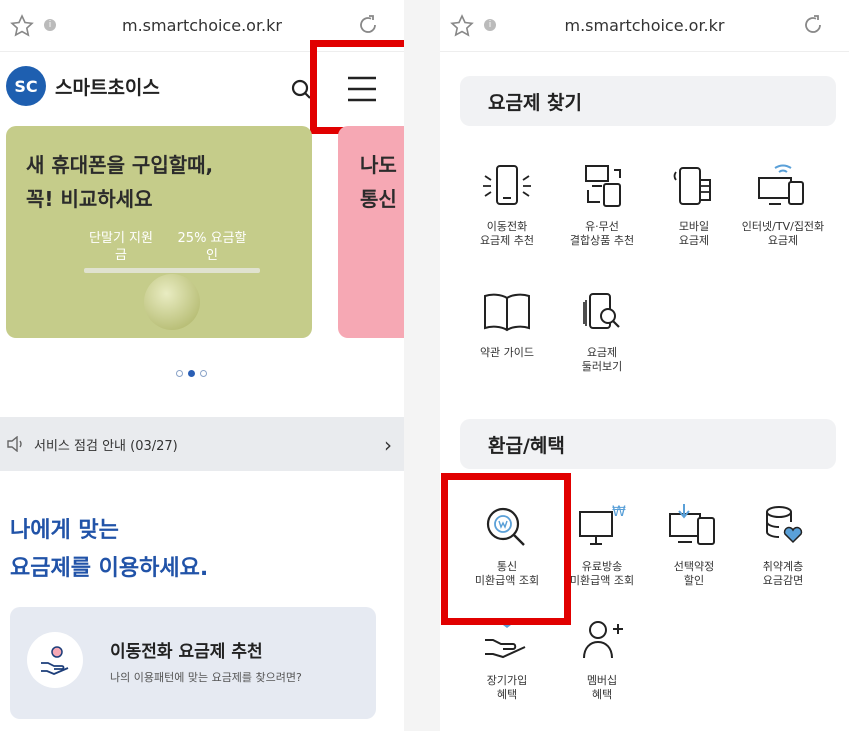 The height and width of the screenshot is (731, 849). What do you see at coordinates (120, 182) in the screenshot?
I see `banner-title: 새 휴대폰을 구입할때, 꼭! 비교하세요` at bounding box center [120, 182].